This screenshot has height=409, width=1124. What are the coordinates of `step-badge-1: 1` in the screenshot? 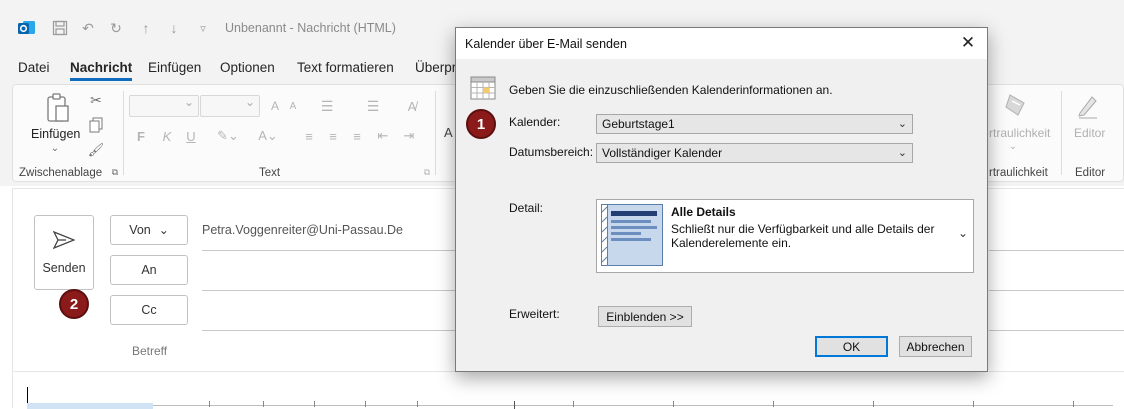 It's located at (481, 124).